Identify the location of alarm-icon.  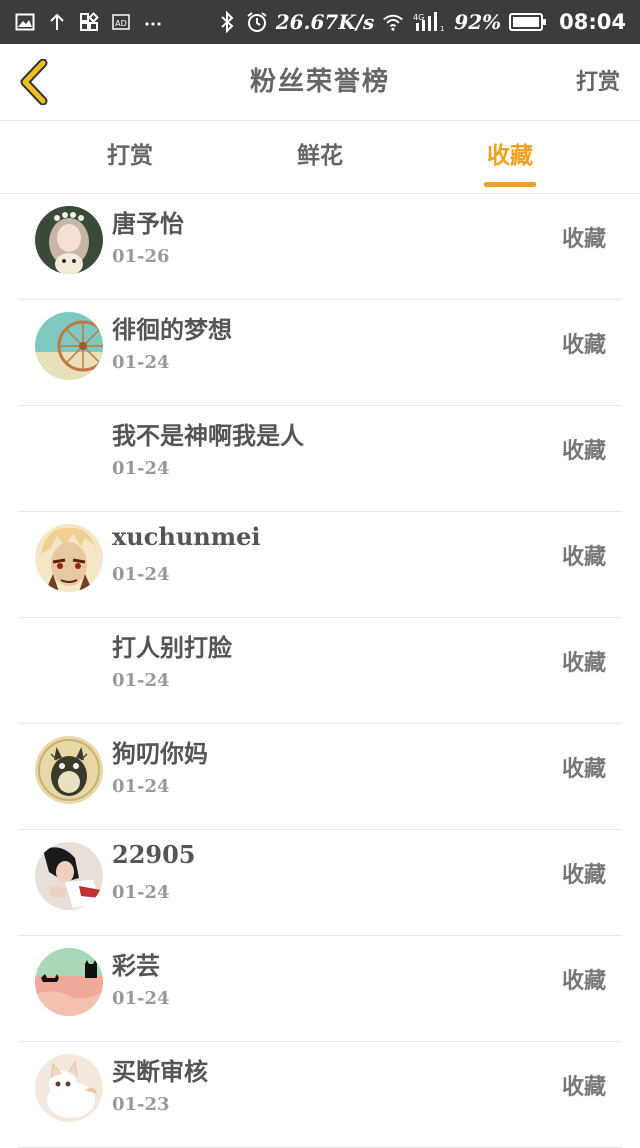
(257, 22).